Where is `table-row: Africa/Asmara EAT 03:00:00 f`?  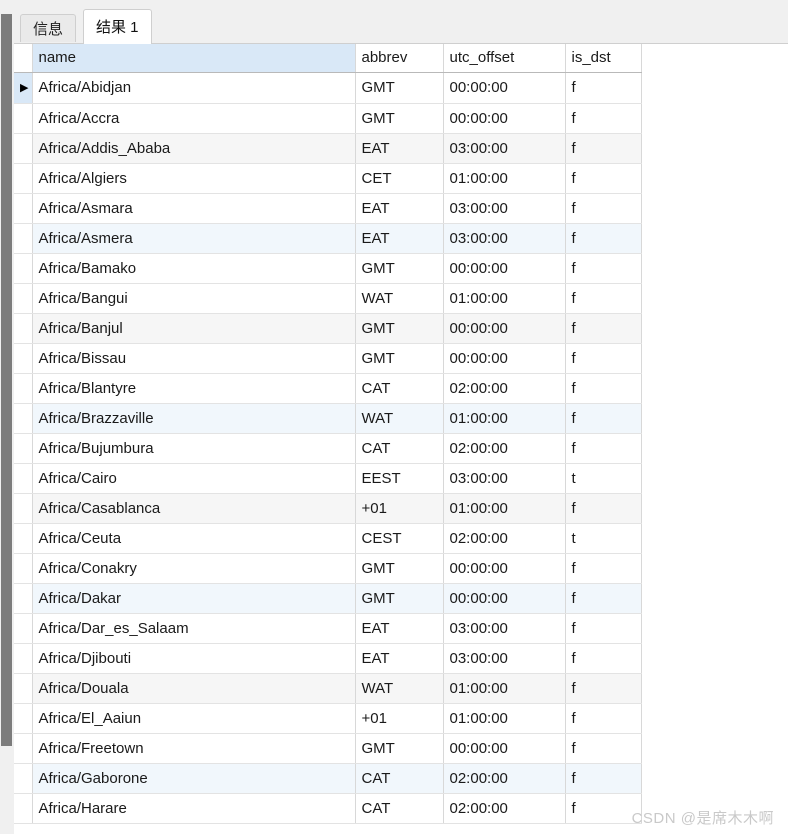 table-row: Africa/Asmara EAT 03:00:00 f is located at coordinates (328, 208).